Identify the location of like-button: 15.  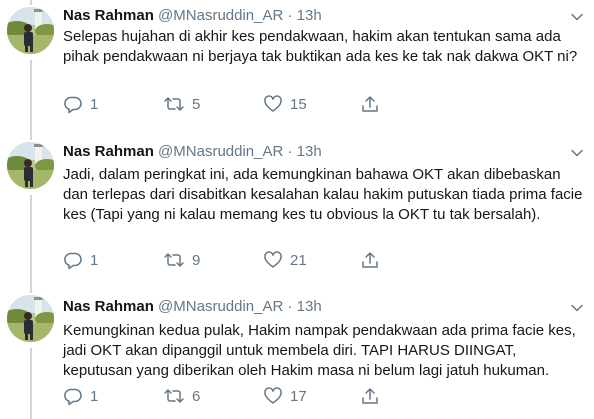
(285, 104).